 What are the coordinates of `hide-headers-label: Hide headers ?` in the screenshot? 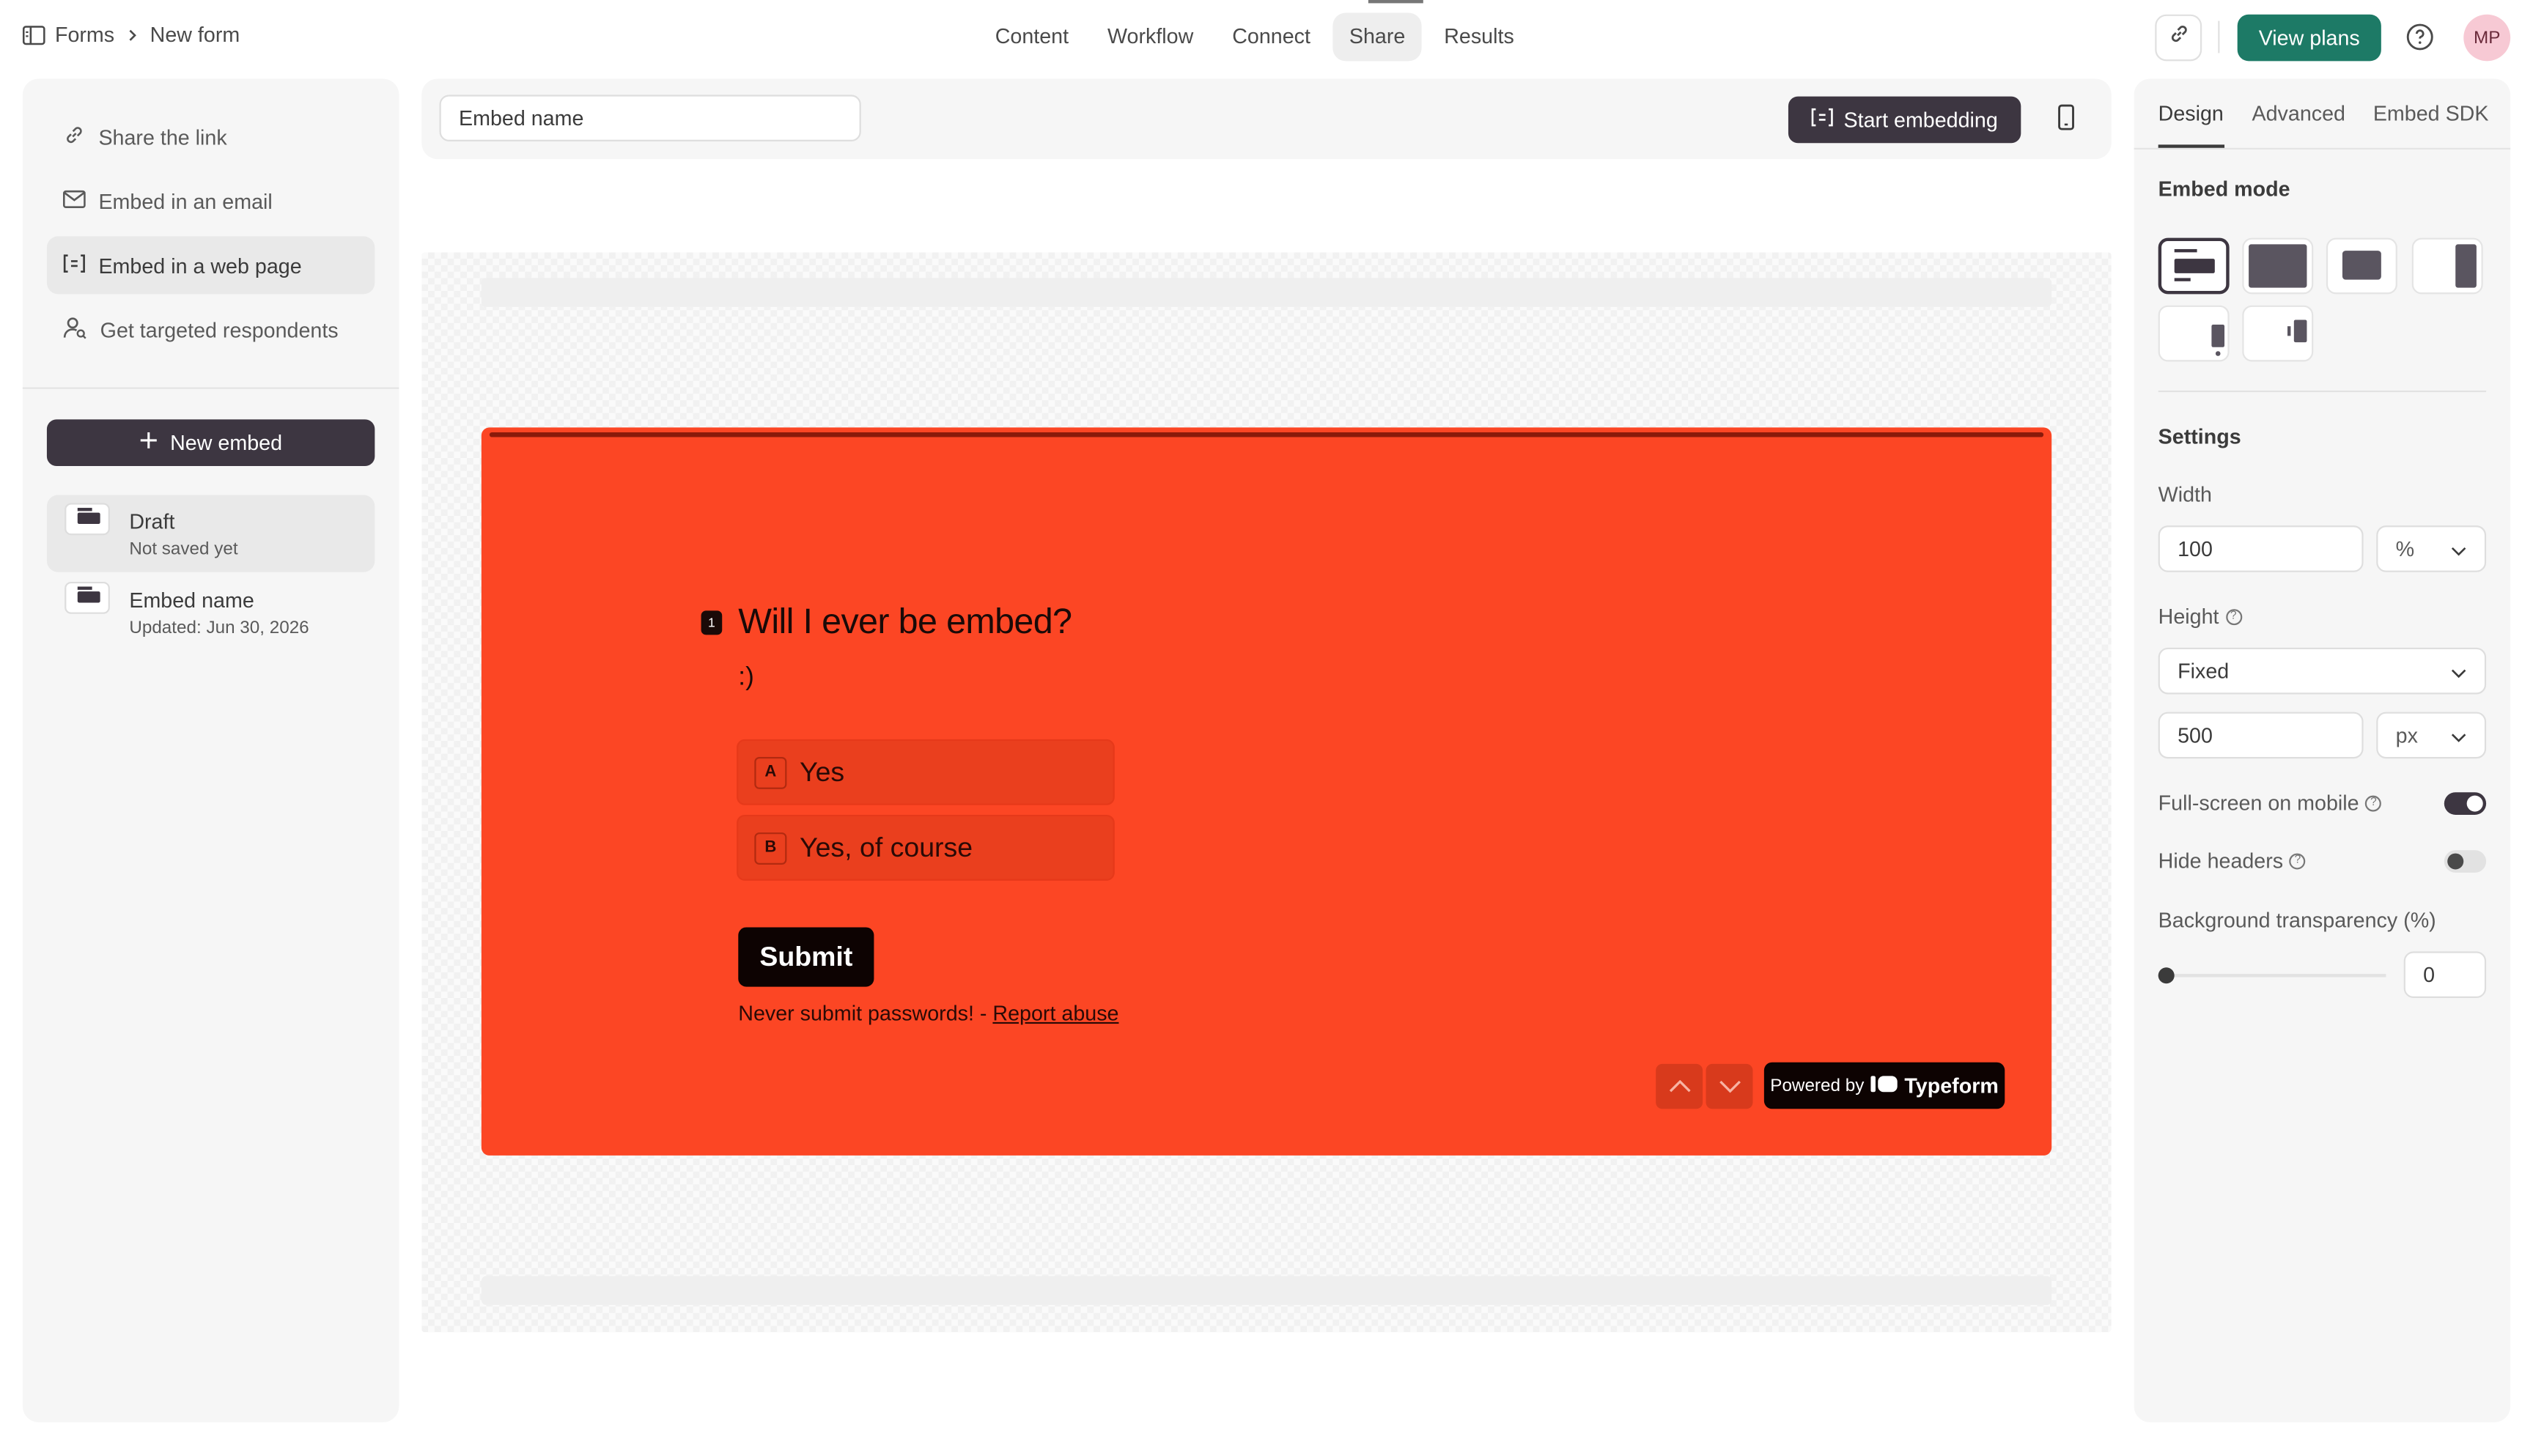 It's located at (2232, 861).